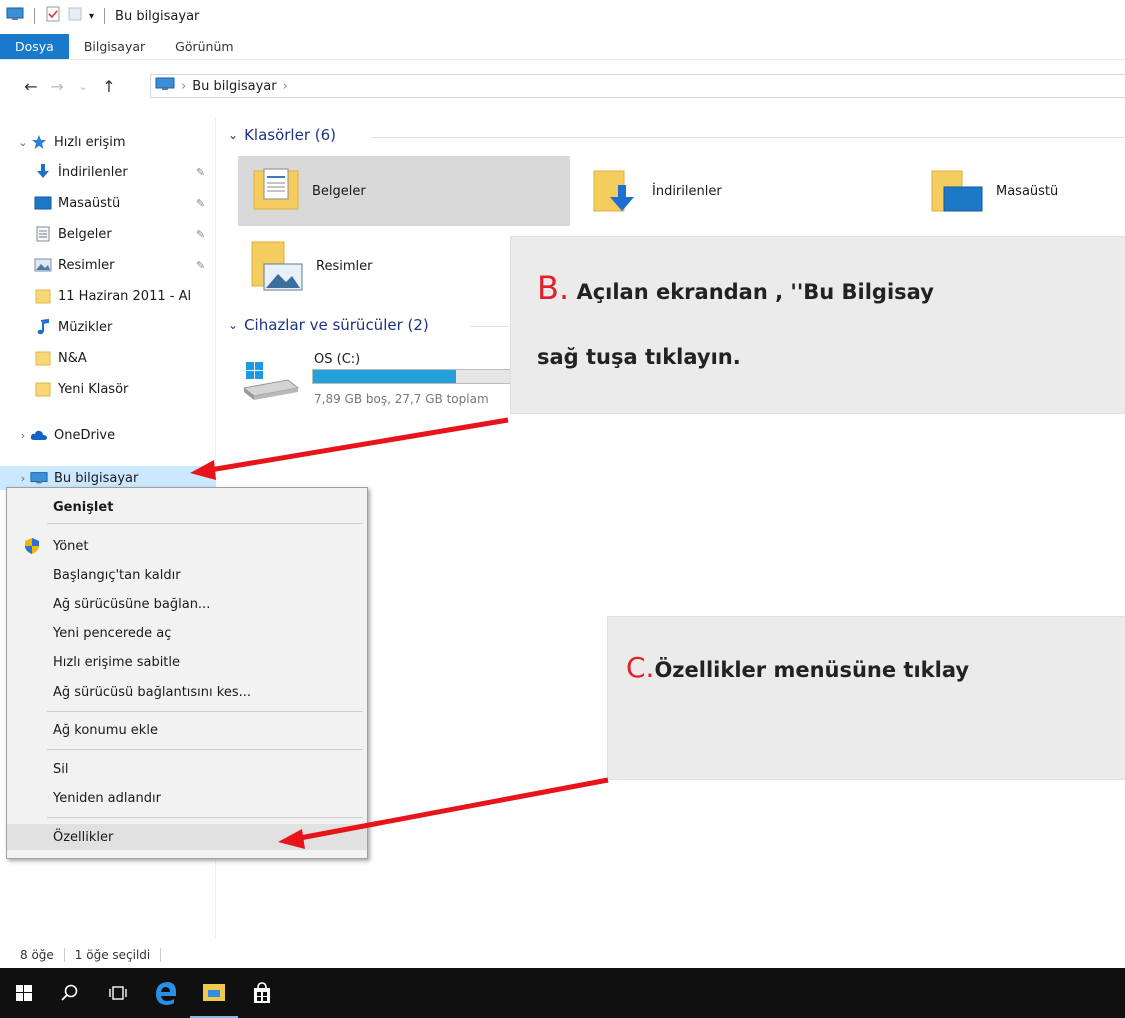 The width and height of the screenshot is (1125, 1018). What do you see at coordinates (866, 698) in the screenshot?
I see `callout-c: C.Özellikler menüsüne tıklay` at bounding box center [866, 698].